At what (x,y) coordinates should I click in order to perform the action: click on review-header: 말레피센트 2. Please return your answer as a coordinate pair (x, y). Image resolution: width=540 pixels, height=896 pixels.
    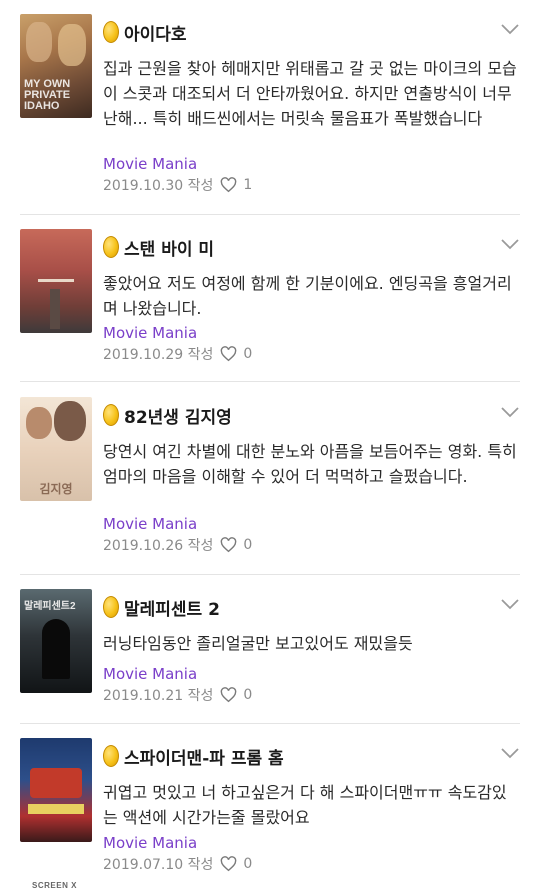
    Looking at the image, I should click on (161, 607).